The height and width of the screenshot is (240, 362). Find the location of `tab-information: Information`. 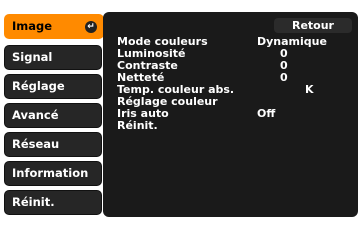

tab-information: Information is located at coordinates (53, 173).